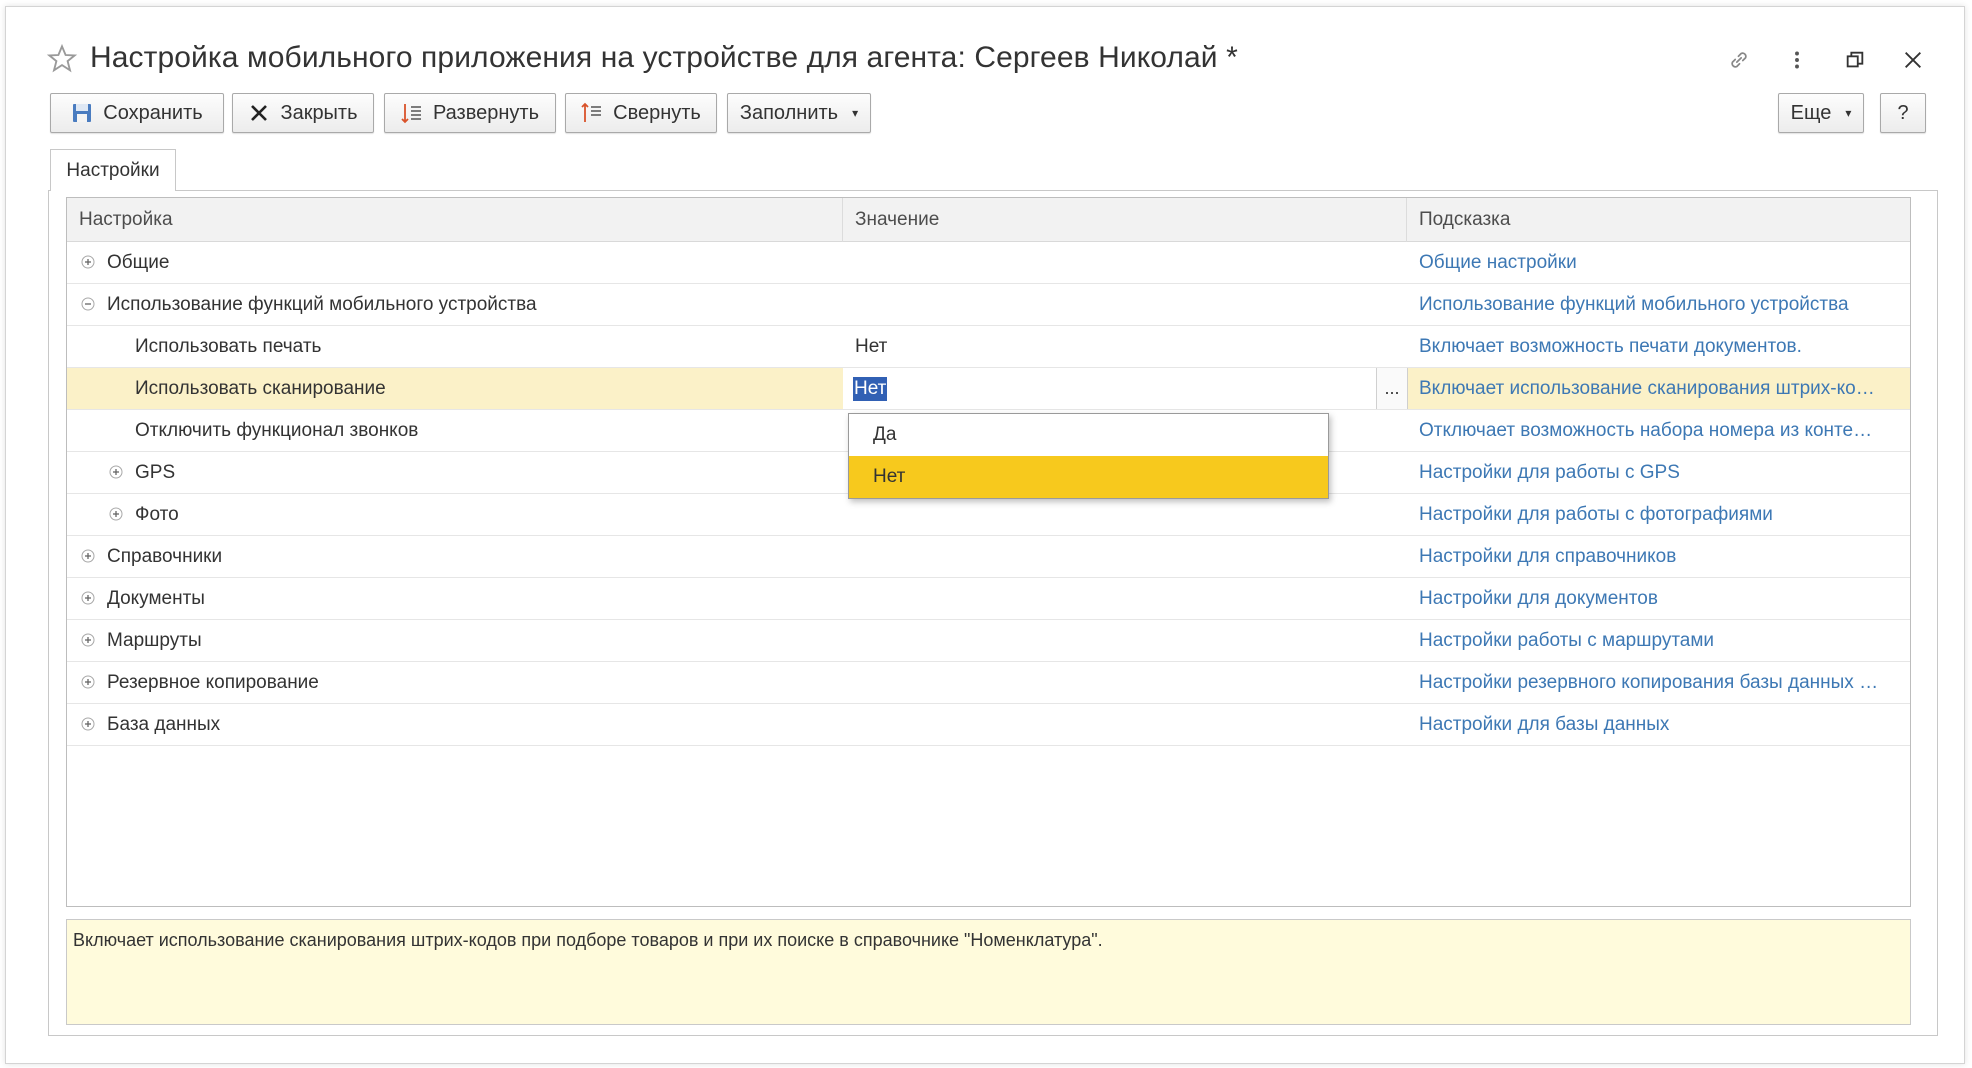 This screenshot has width=1972, height=1068. I want to click on setting-hint-link: Настройки для работы с GPS, so click(1661, 472).